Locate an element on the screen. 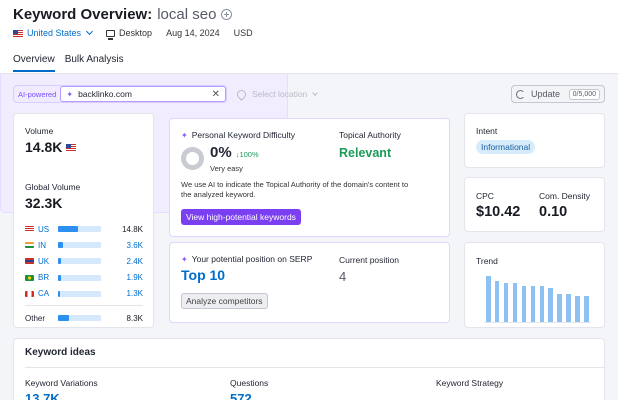 This screenshot has width=618, height=400. device-selector: Desktop is located at coordinates (129, 34).